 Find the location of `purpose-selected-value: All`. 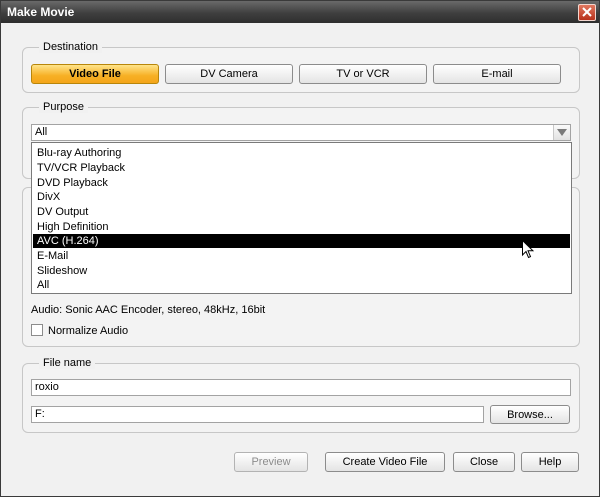

purpose-selected-value: All is located at coordinates (41, 132).